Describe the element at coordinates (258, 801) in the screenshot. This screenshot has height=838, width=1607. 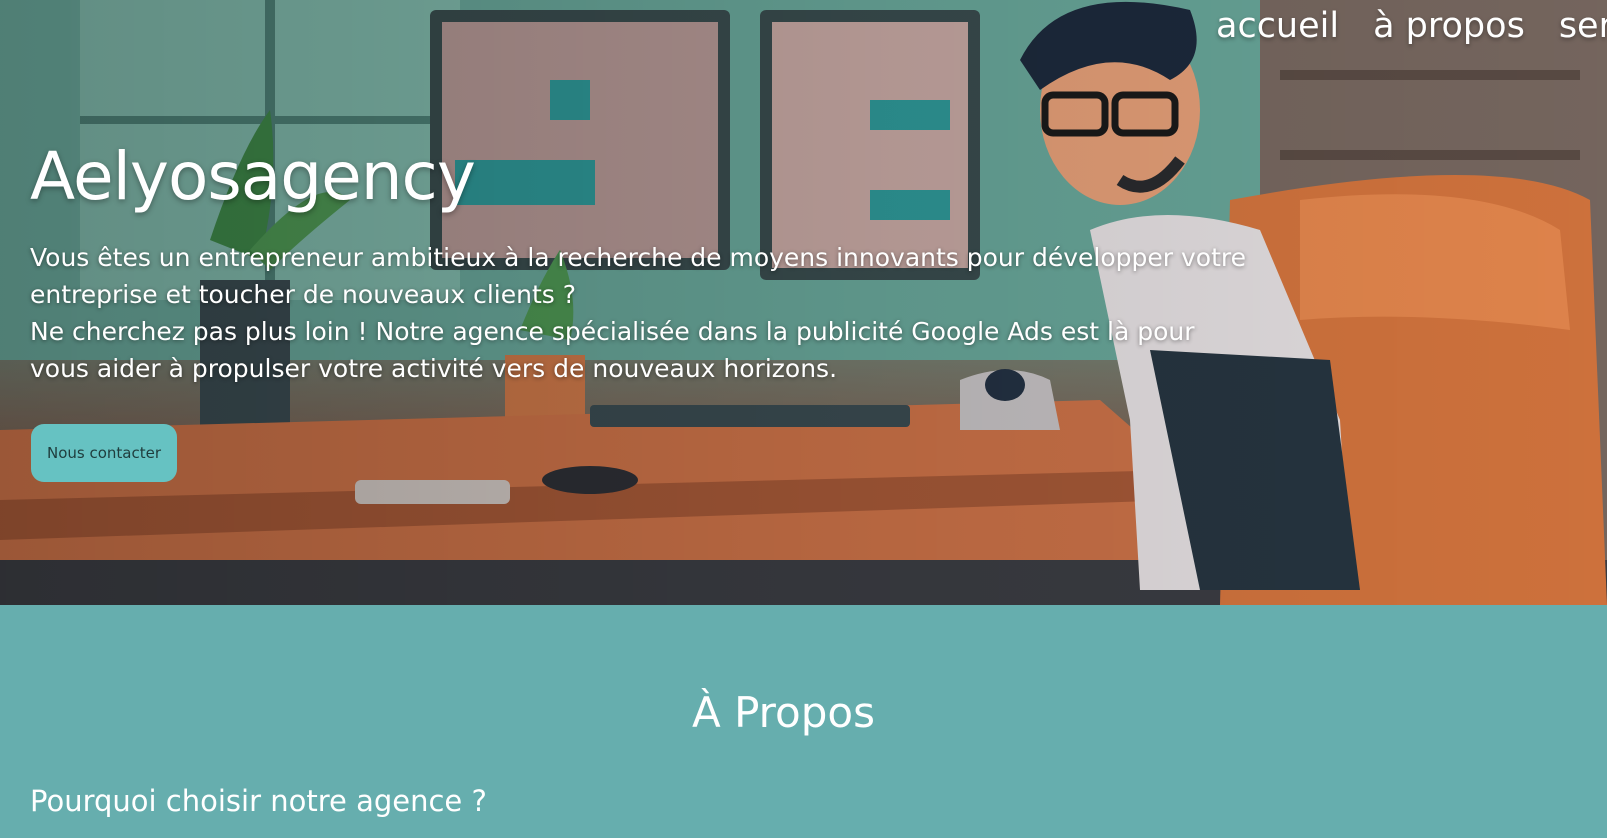
I see `about-subtitle: Pourquoi choisir notre agence ?` at that location.